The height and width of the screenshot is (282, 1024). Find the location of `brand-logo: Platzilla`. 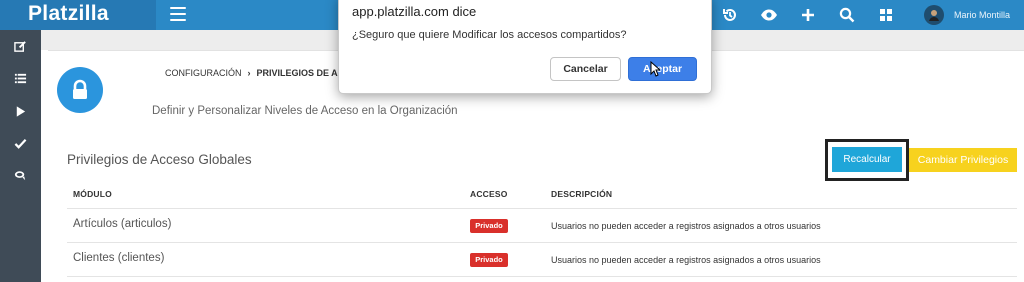

brand-logo: Platzilla is located at coordinates (78, 15).